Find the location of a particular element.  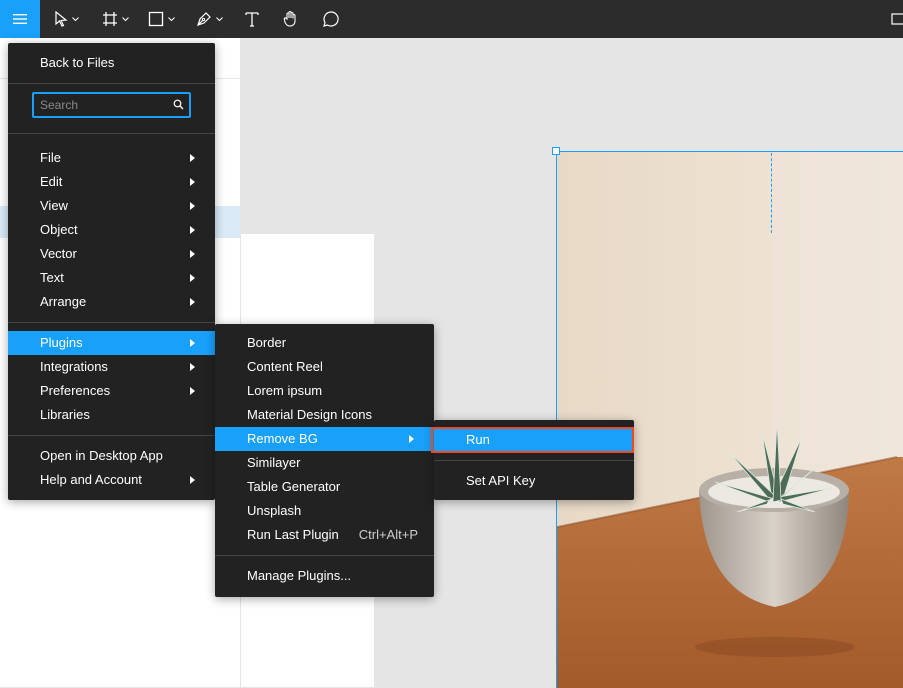

comment-tool-button is located at coordinates (331, 19).